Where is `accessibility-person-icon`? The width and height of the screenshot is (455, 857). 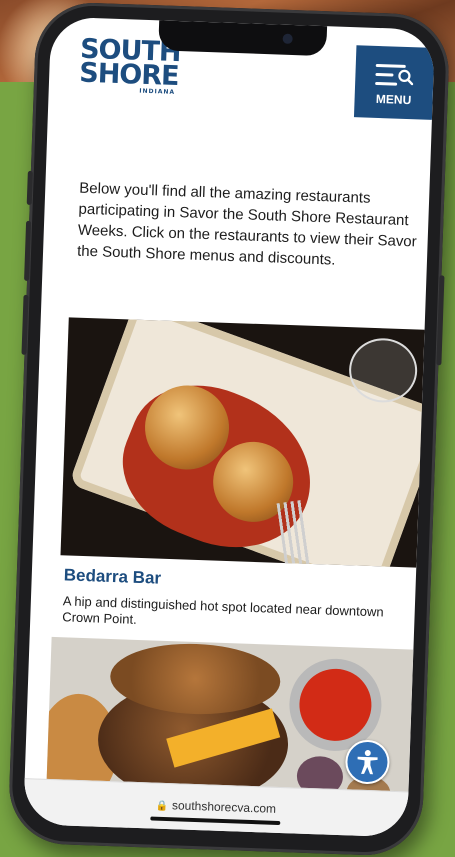
accessibility-person-icon is located at coordinates (367, 762).